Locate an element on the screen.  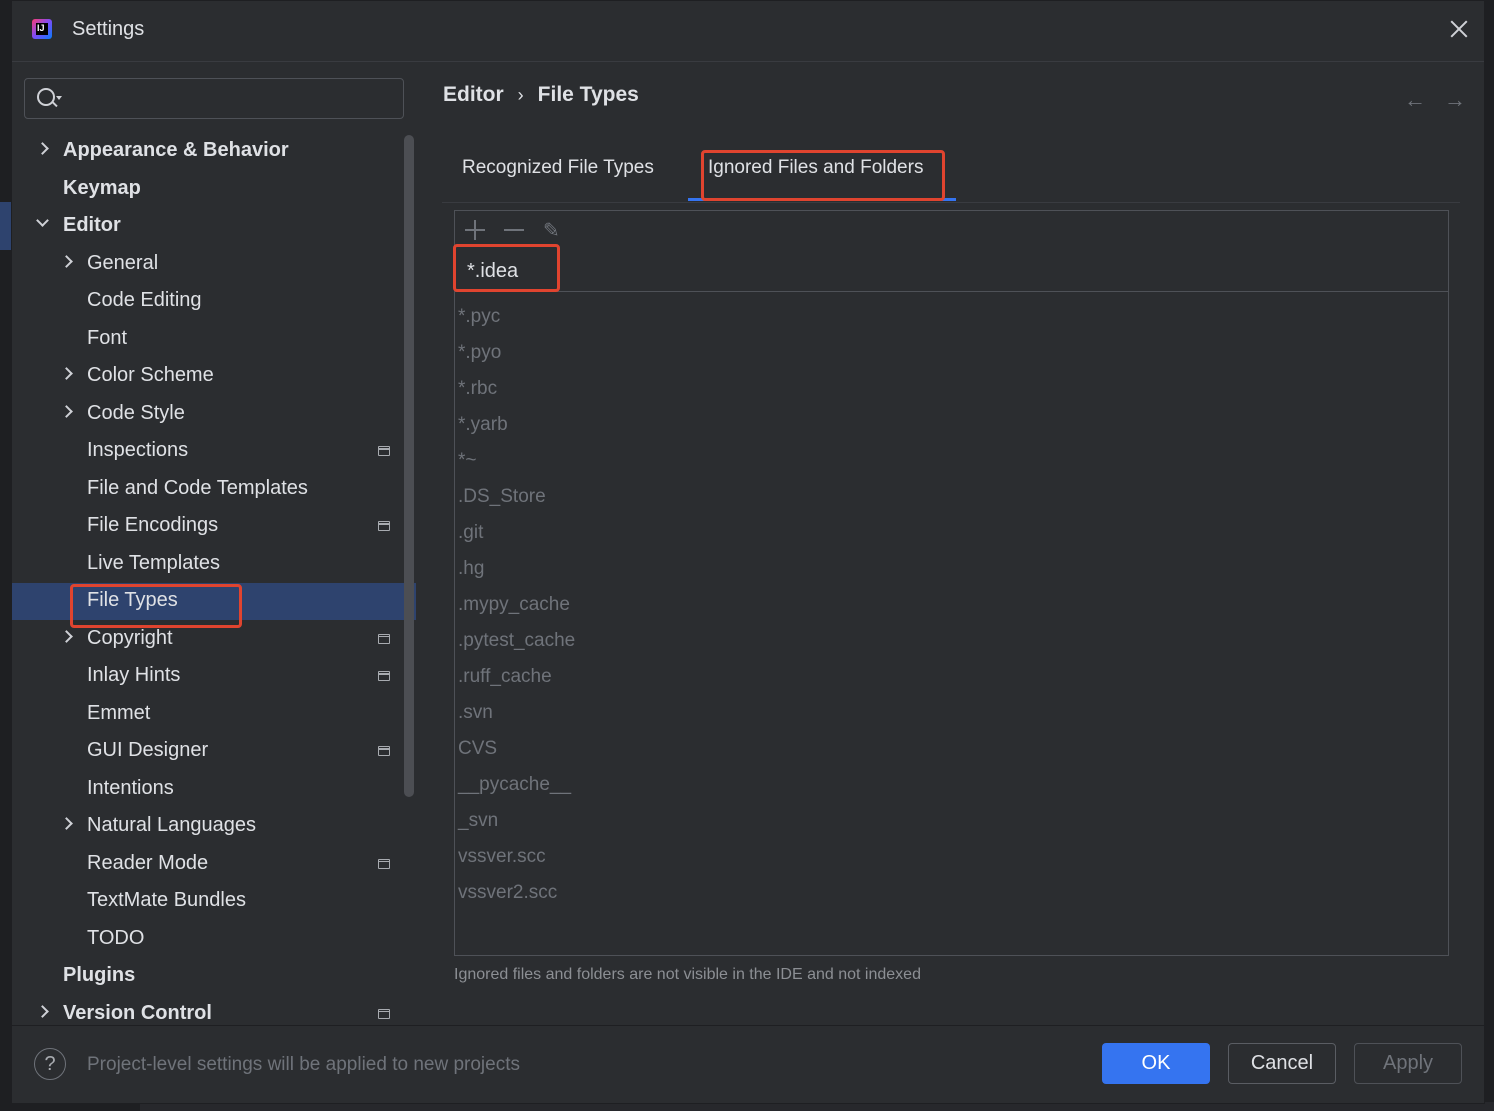
search-input is located at coordinates (231, 99).